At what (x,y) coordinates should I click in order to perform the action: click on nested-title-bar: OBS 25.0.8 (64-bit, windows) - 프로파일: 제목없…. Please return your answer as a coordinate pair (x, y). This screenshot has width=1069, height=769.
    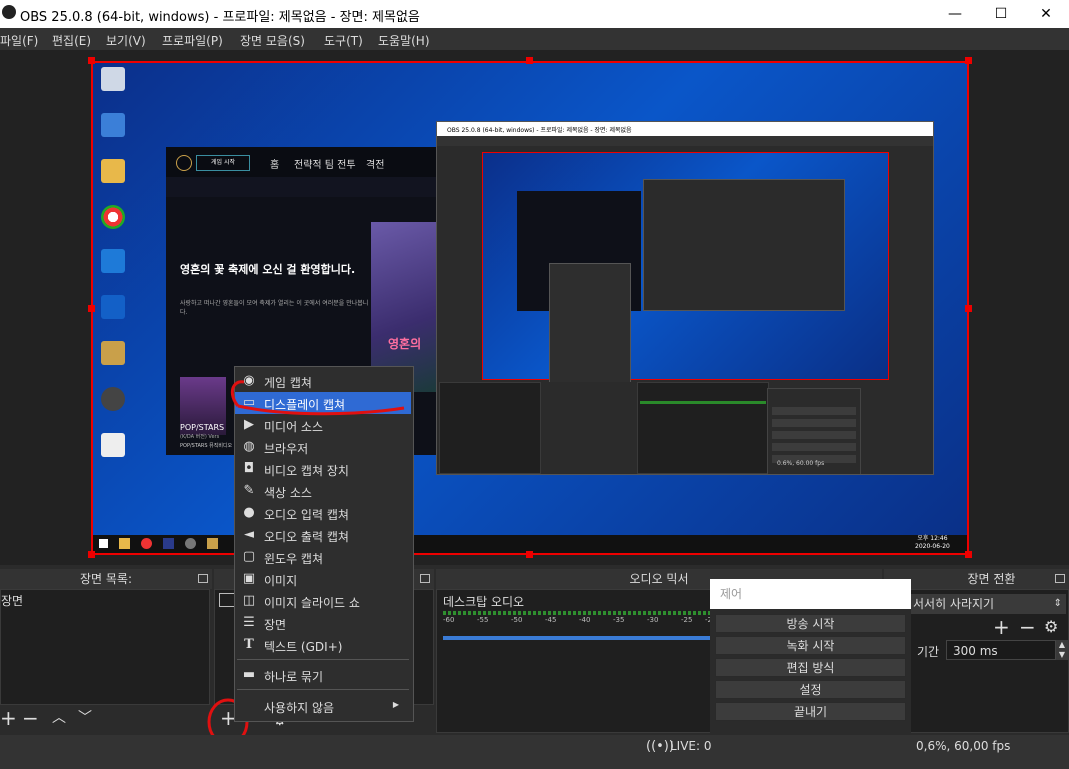
    Looking at the image, I should click on (685, 129).